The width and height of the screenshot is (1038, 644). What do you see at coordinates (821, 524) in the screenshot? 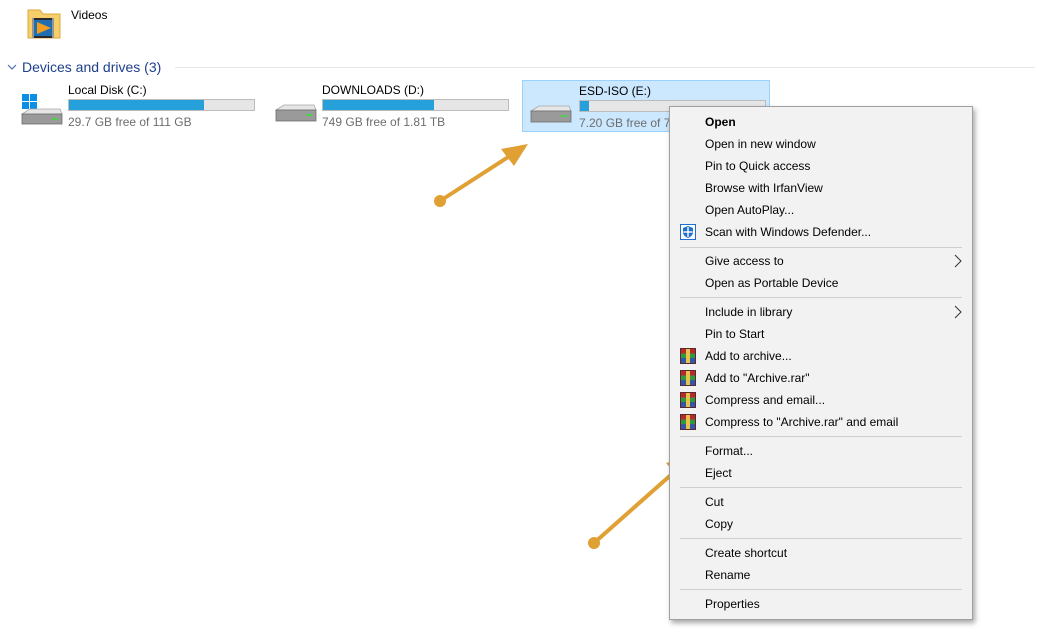
I see `menu-item-copy: Copy` at bounding box center [821, 524].